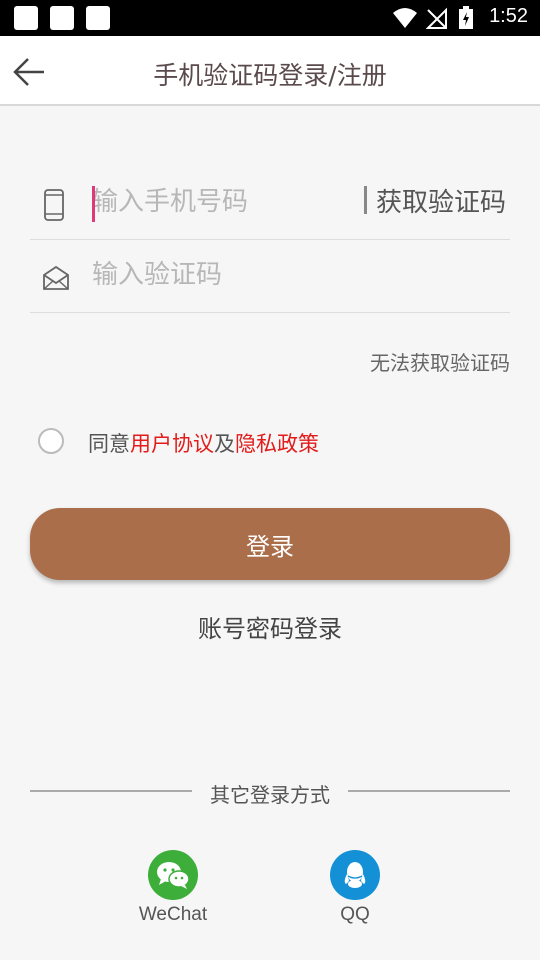 This screenshot has height=960, width=540. What do you see at coordinates (405, 18) in the screenshot?
I see `wifi-icon` at bounding box center [405, 18].